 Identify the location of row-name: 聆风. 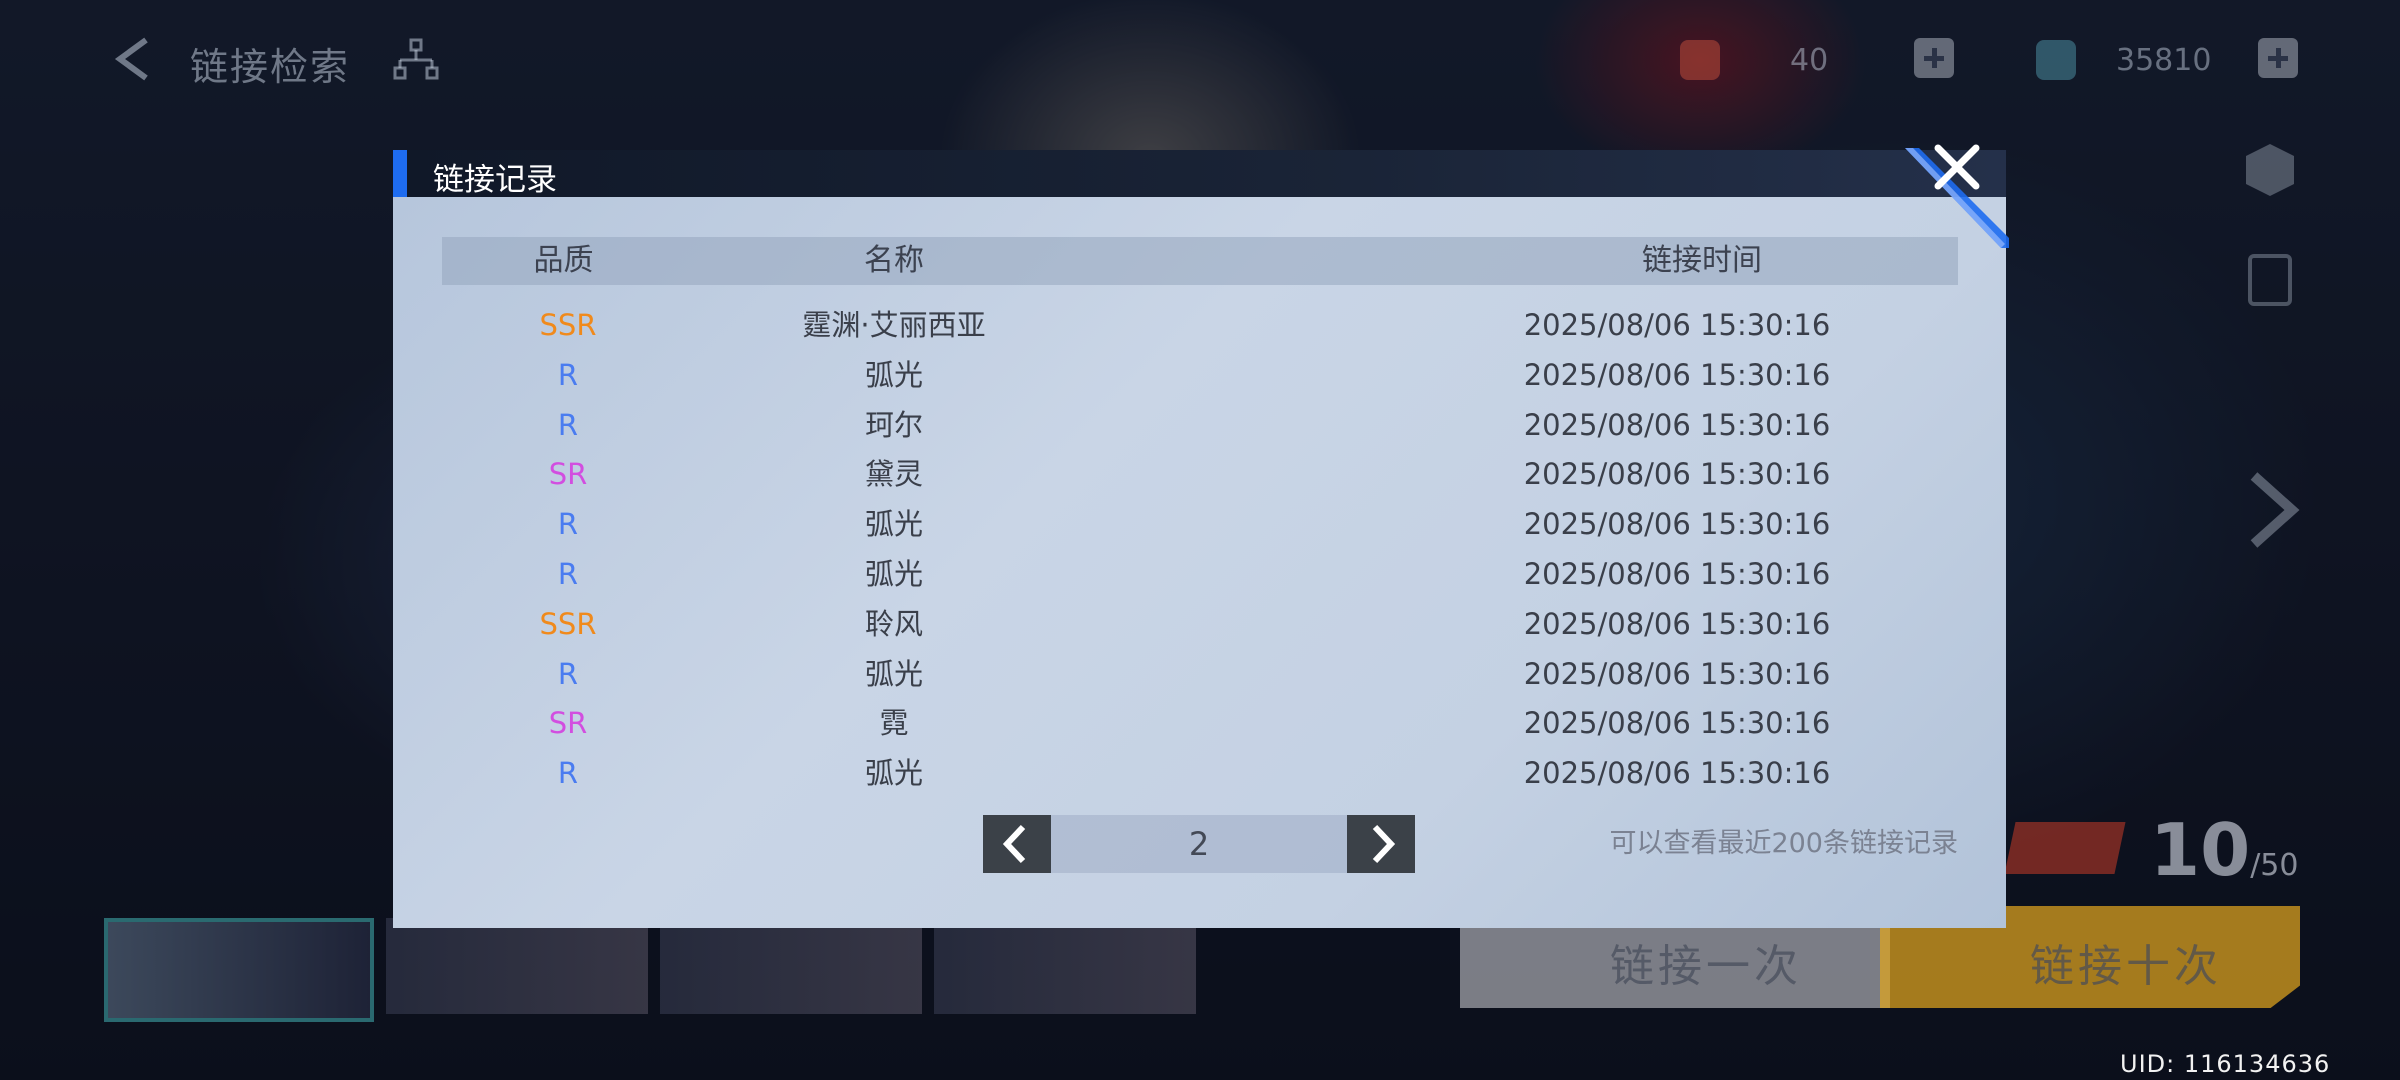
(893, 623).